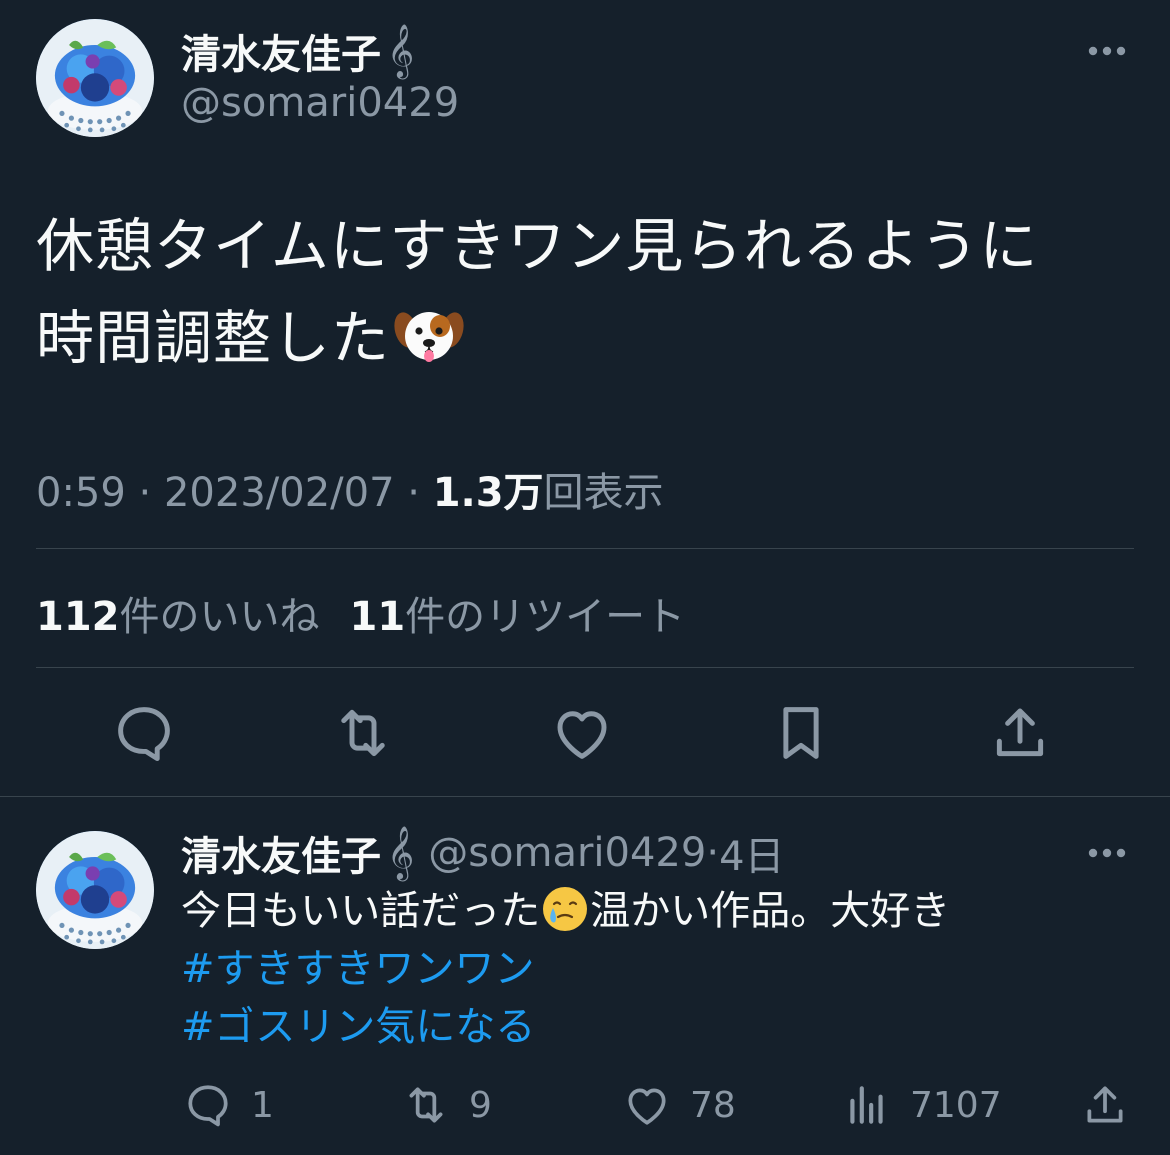 The width and height of the screenshot is (1170, 1155). I want to click on reply-views-button: 7107, so click(922, 1105).